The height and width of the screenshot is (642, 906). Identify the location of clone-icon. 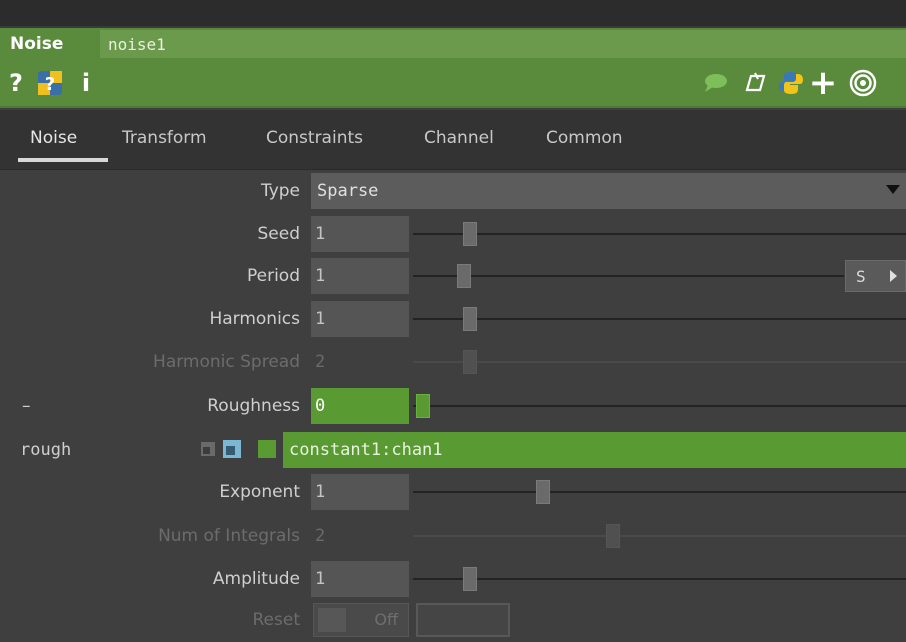
(755, 83).